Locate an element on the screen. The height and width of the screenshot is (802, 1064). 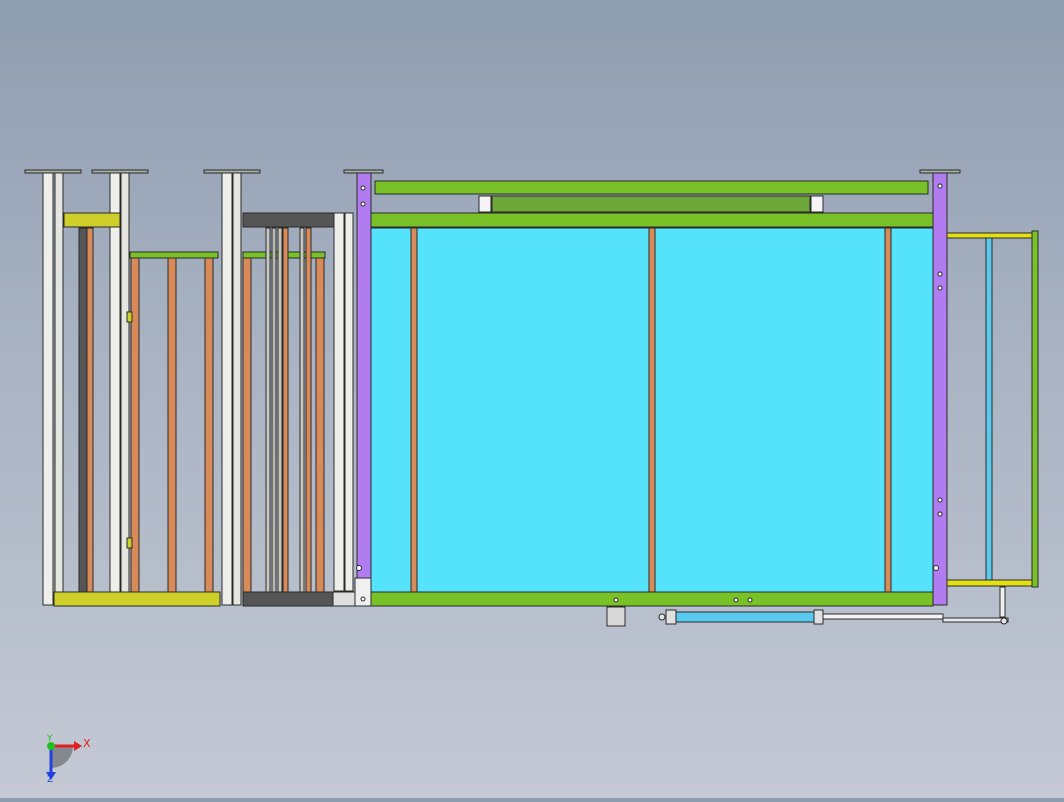
door-stem is located at coordinates (1002, 602).